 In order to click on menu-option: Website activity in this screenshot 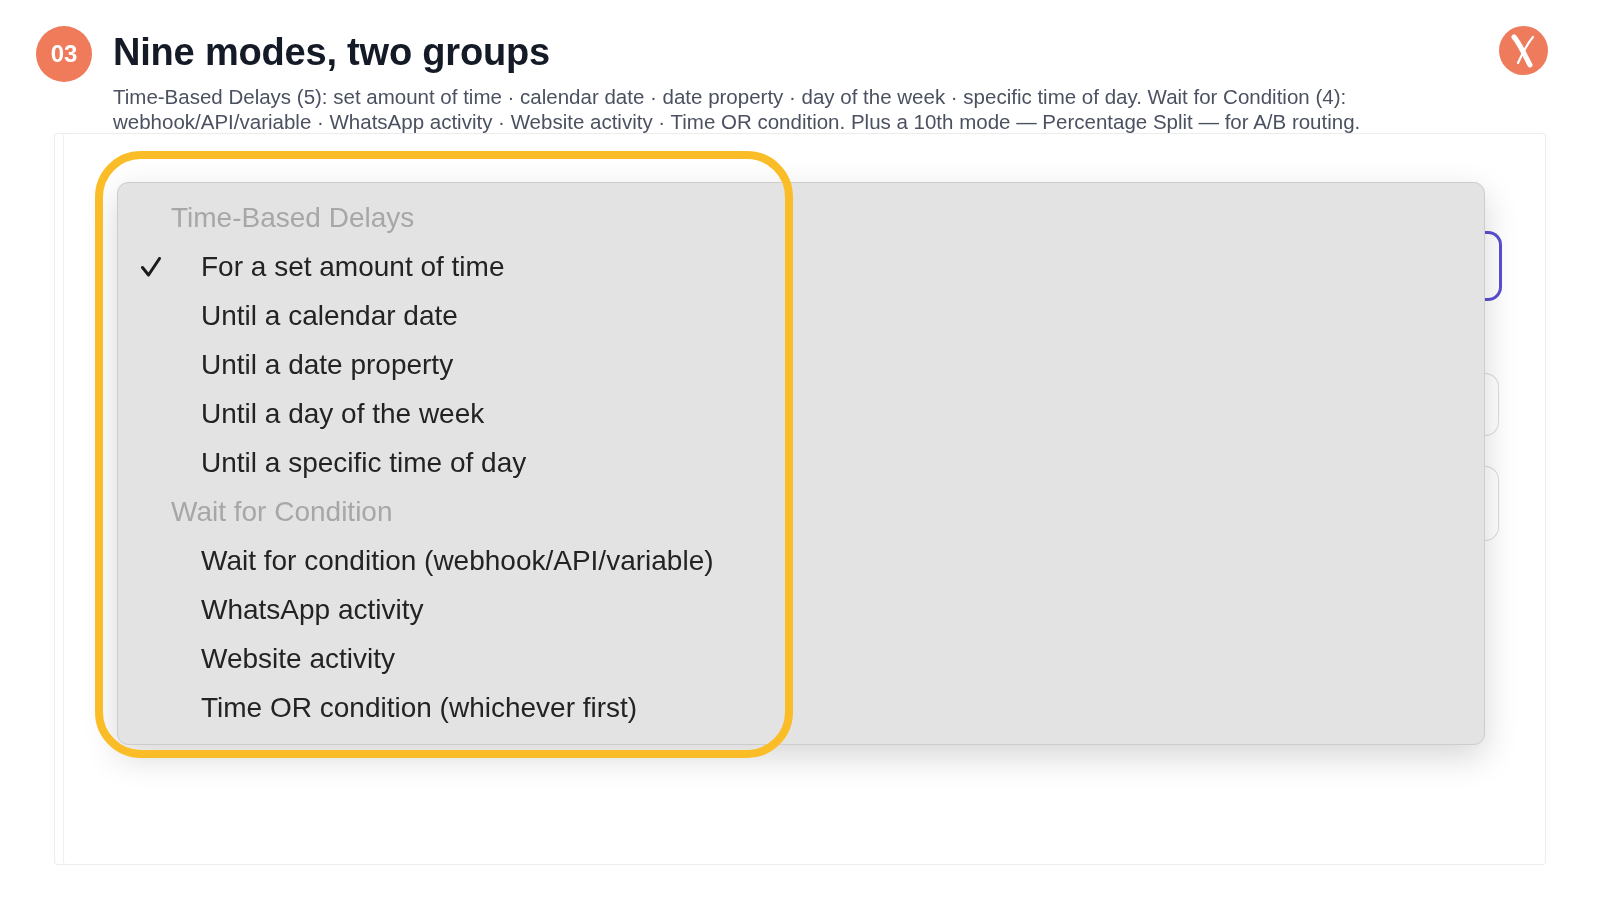, I will do `click(268, 658)`.